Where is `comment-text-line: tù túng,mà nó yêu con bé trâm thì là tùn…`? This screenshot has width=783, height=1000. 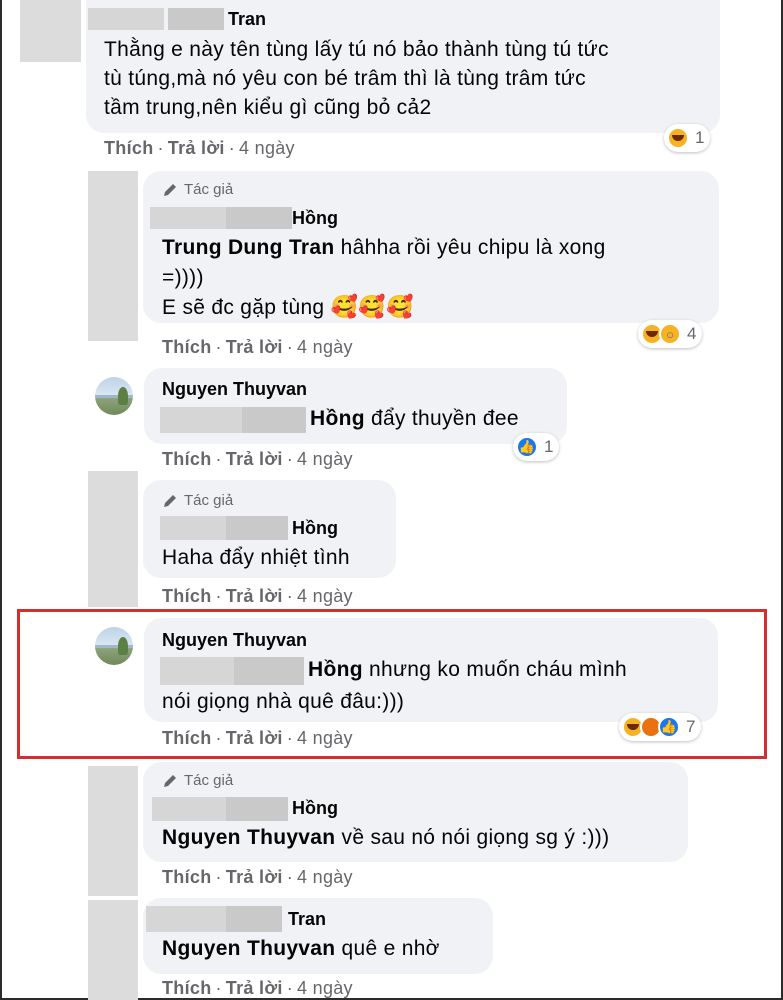 comment-text-line: tù túng,mà nó yêu con bé trâm thì là tùn… is located at coordinates (345, 78).